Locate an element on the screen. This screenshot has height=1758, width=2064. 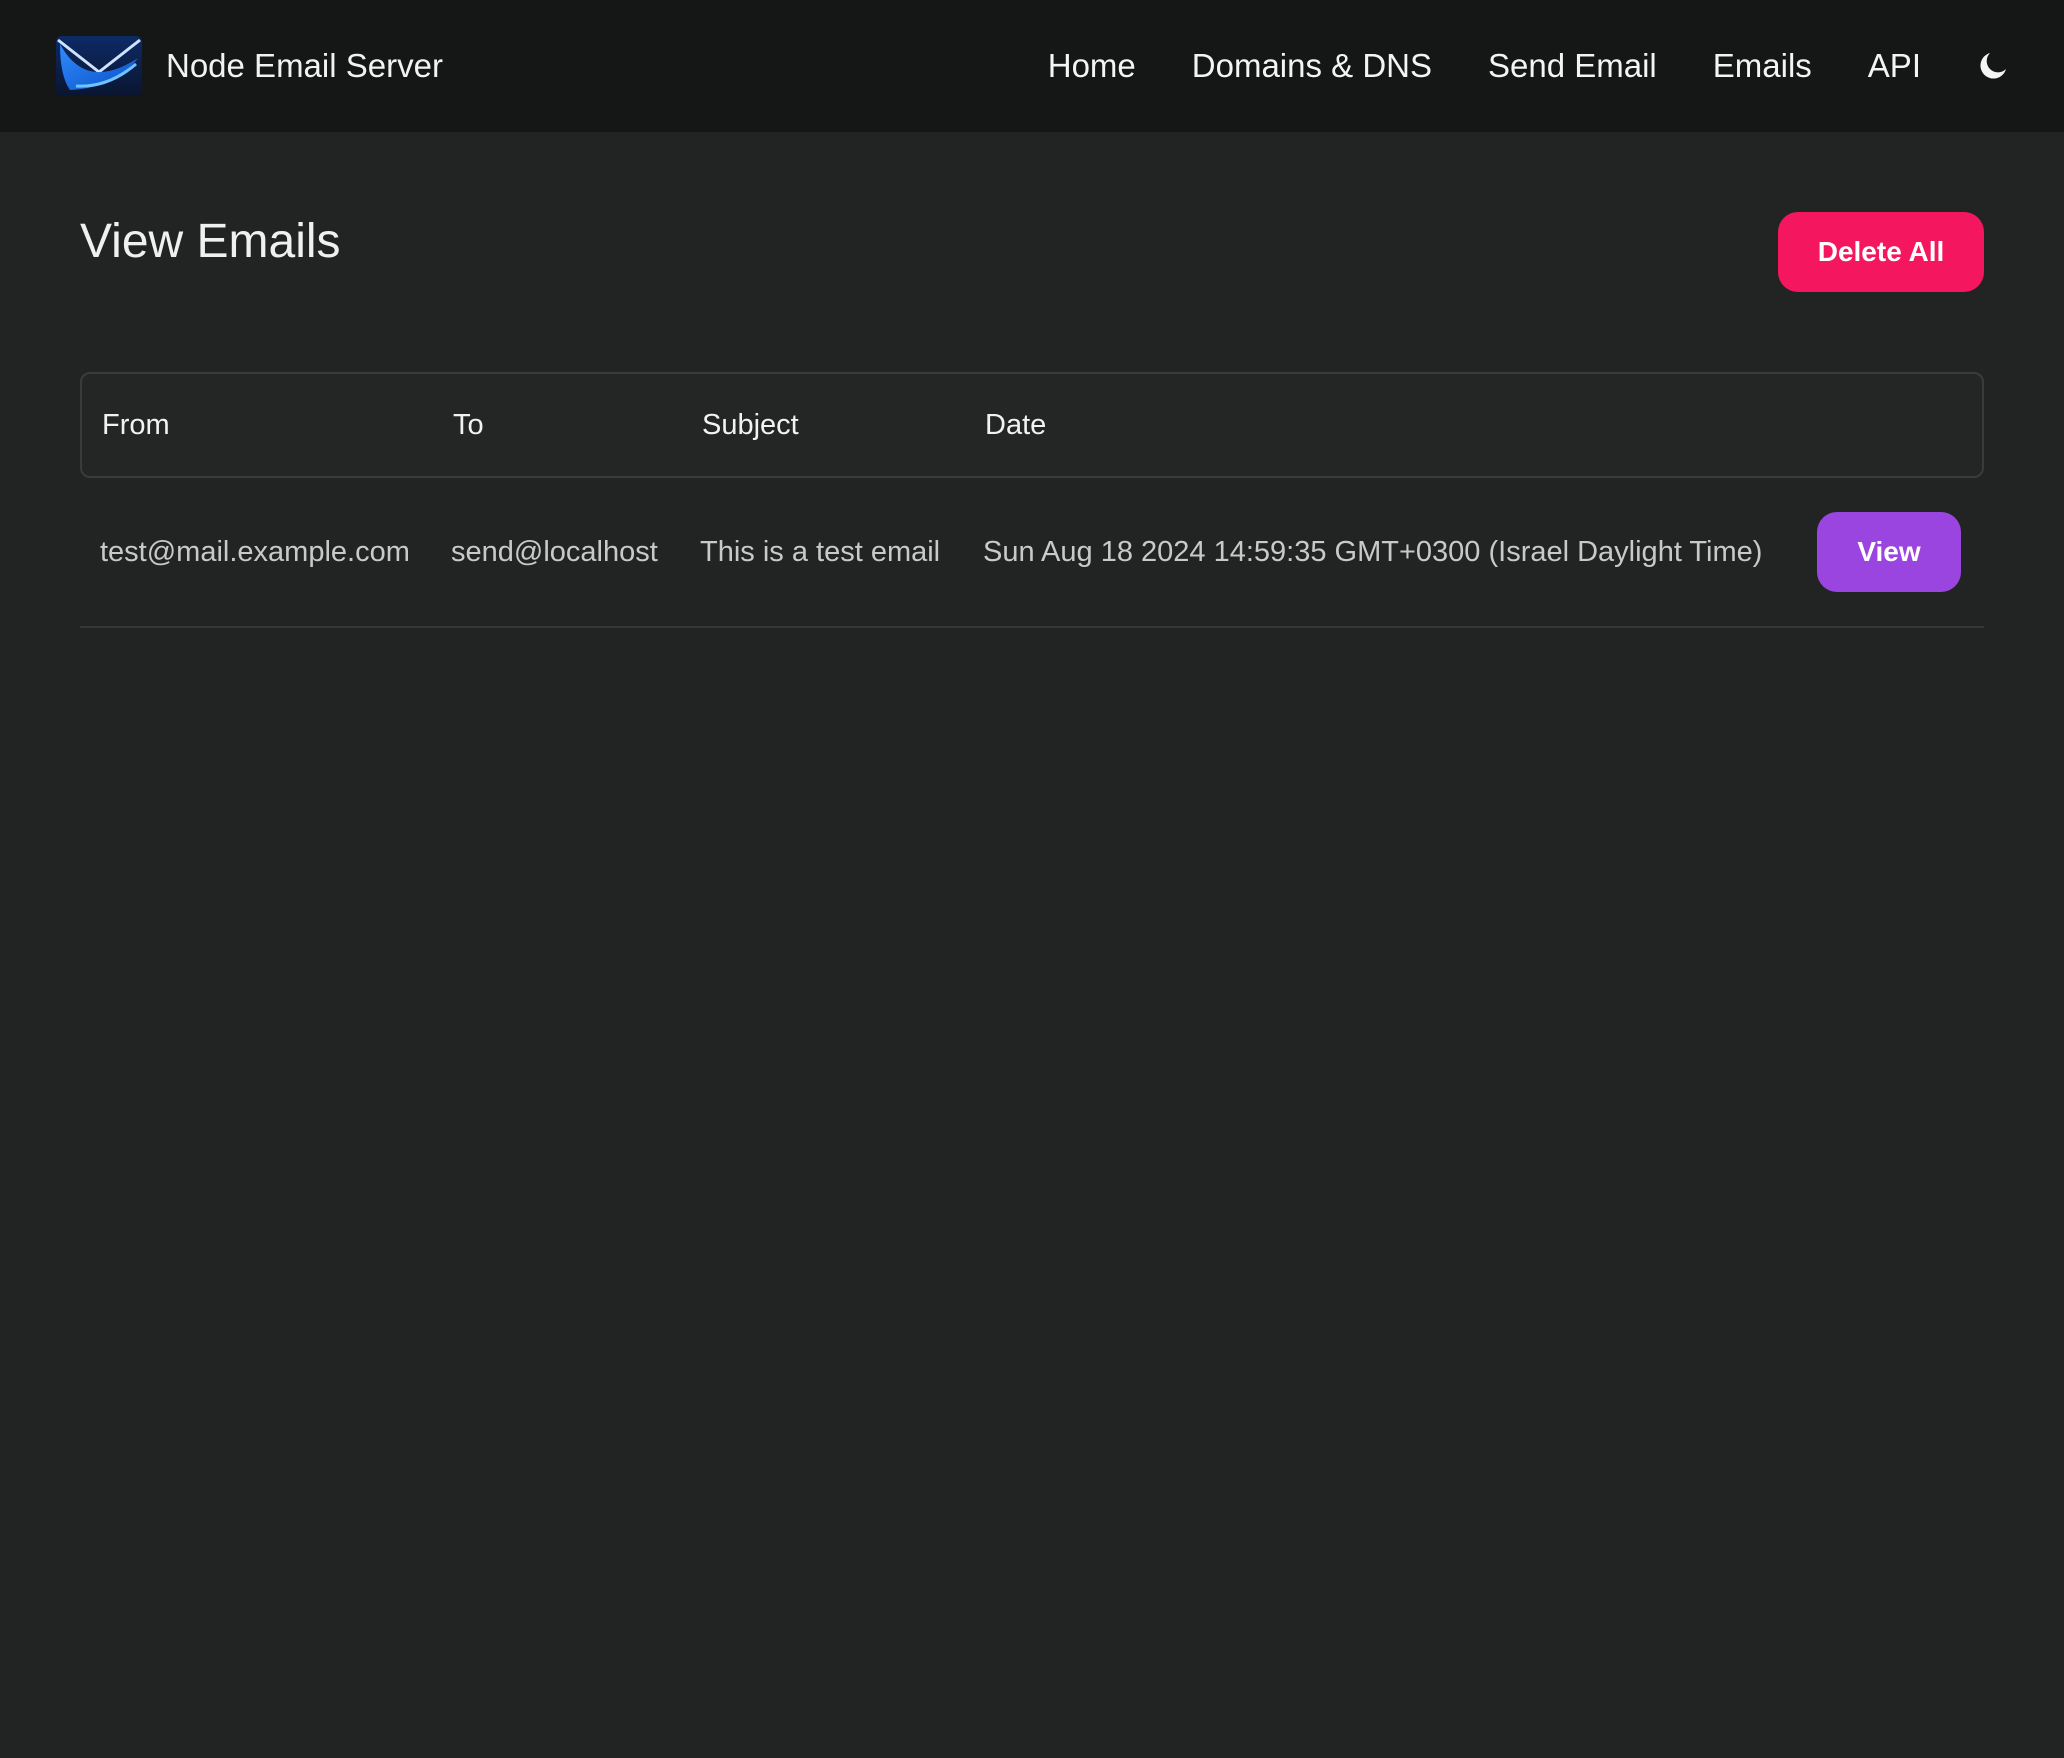
column-header-to: To is located at coordinates (468, 425).